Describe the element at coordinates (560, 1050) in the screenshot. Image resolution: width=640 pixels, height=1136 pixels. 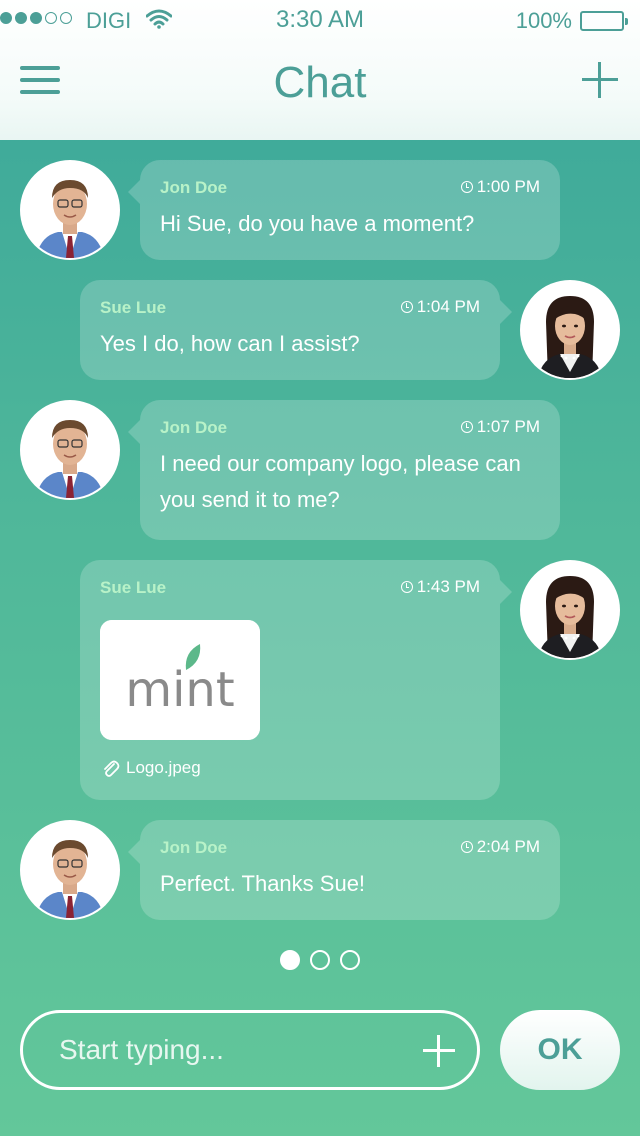
I see `ok-send-button: OK` at that location.